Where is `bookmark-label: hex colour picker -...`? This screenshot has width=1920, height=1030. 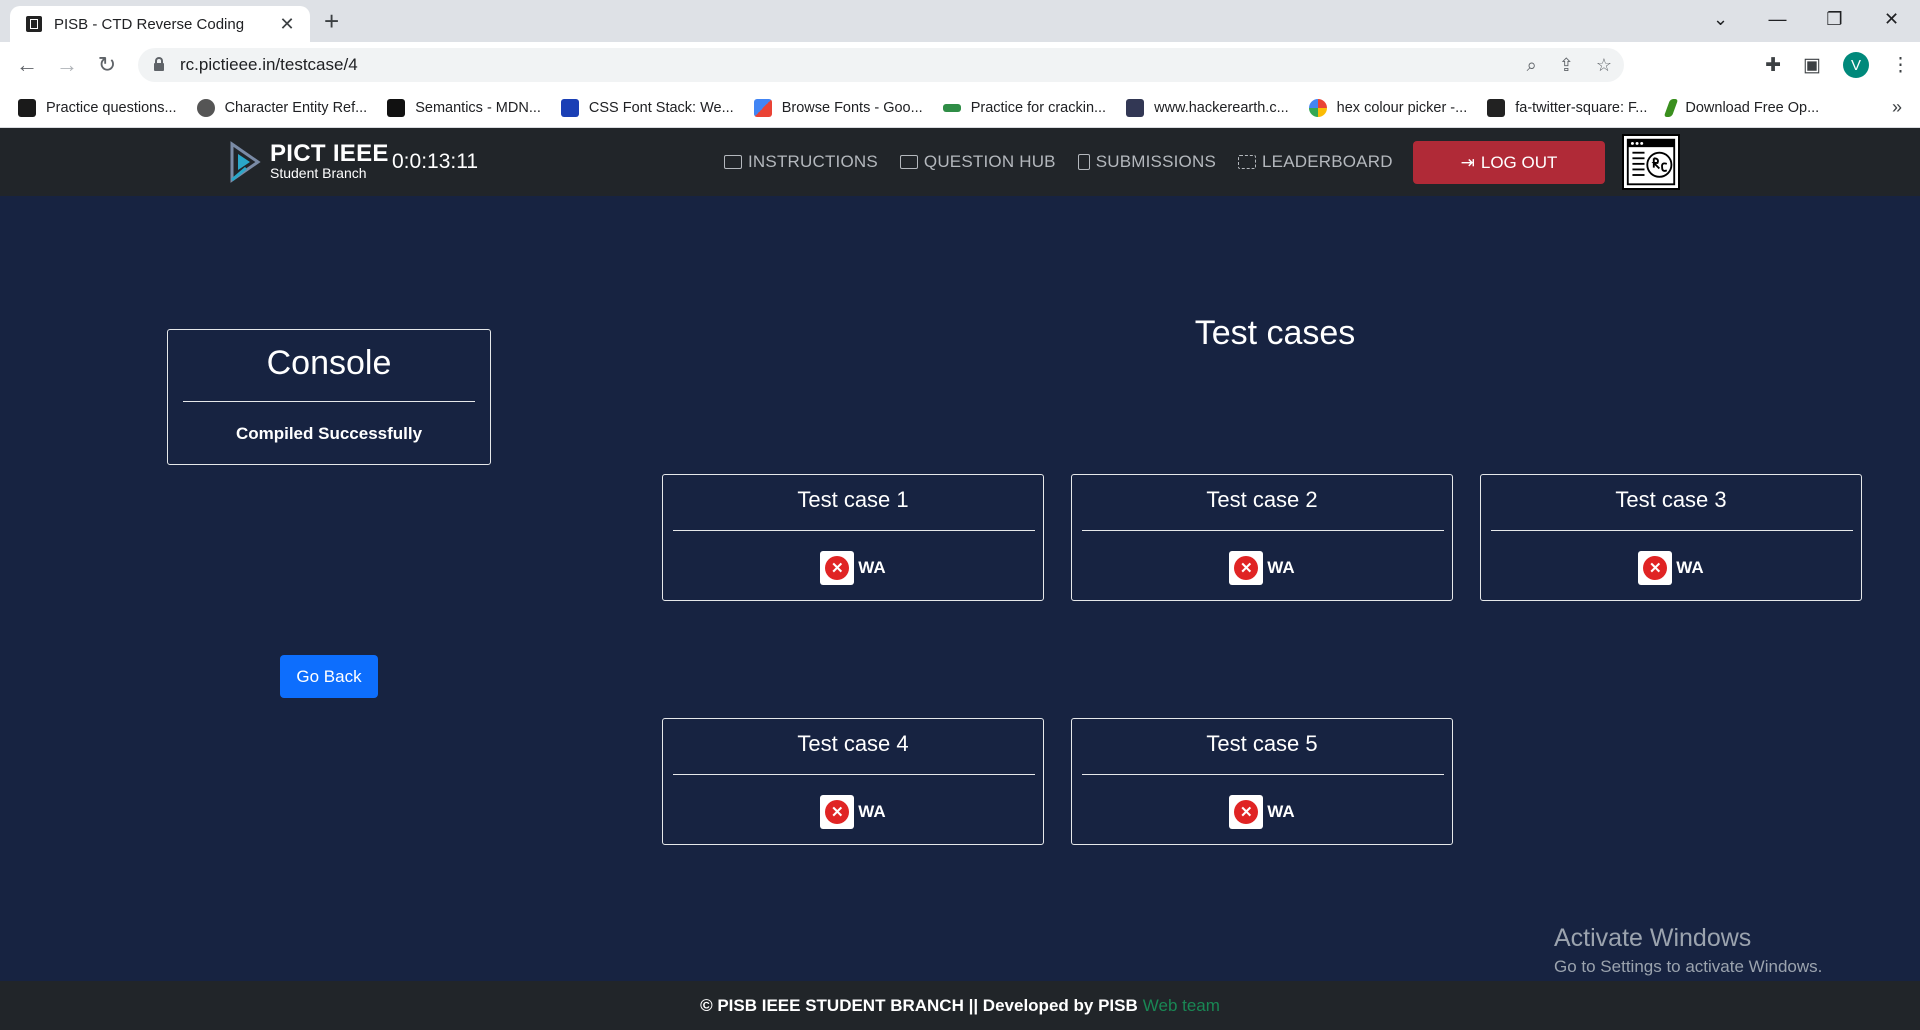 bookmark-label: hex colour picker -... is located at coordinates (1402, 107).